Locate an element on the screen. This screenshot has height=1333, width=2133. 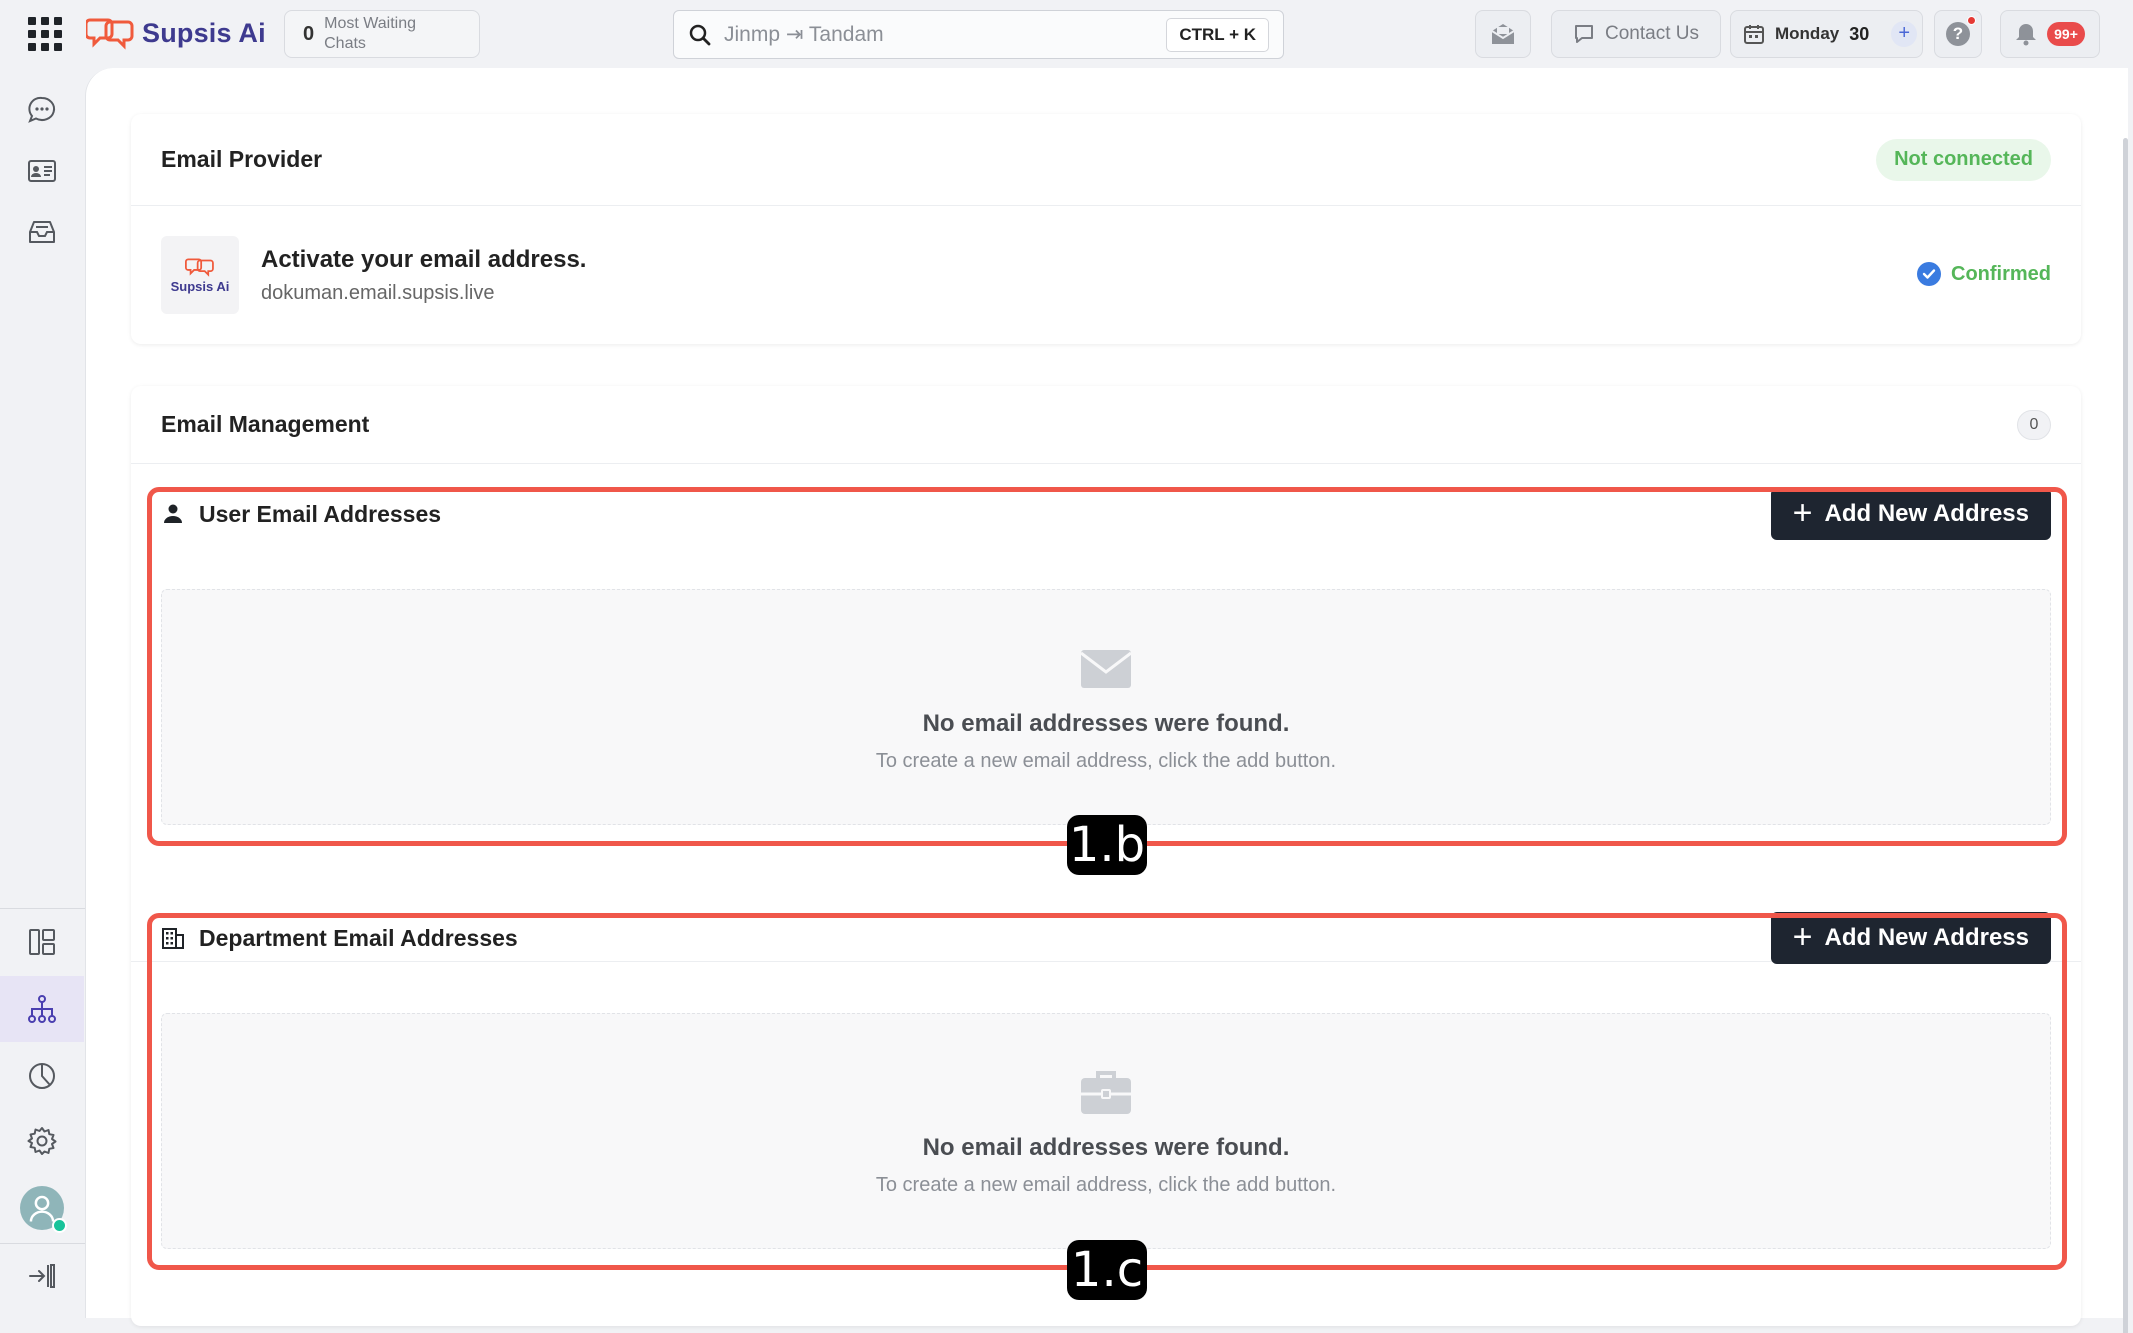
user-email-title-text: User Email Addresses is located at coordinates (320, 513).